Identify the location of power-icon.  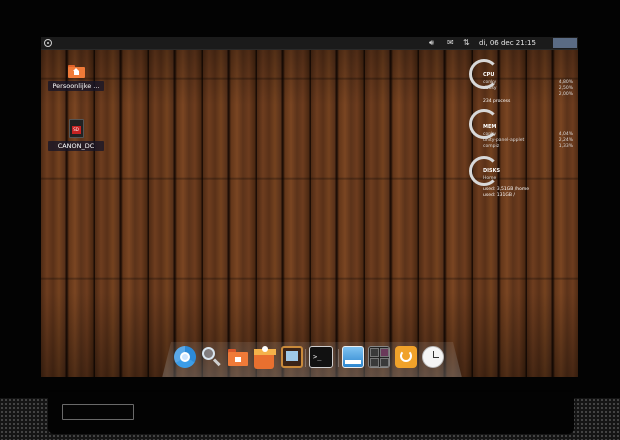
(406, 357).